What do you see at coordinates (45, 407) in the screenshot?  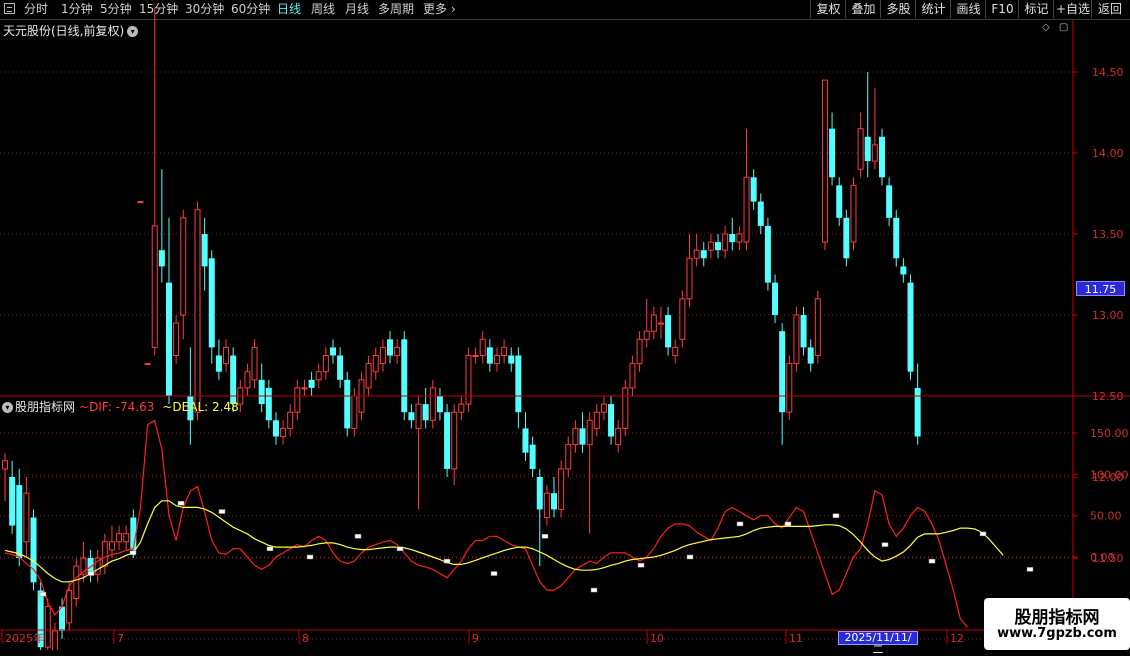 I see `indicator-name: 股朋指标网` at bounding box center [45, 407].